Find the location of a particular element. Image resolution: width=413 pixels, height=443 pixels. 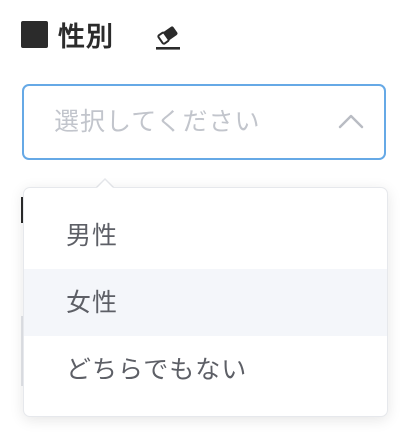

required-marker is located at coordinates (34, 34).